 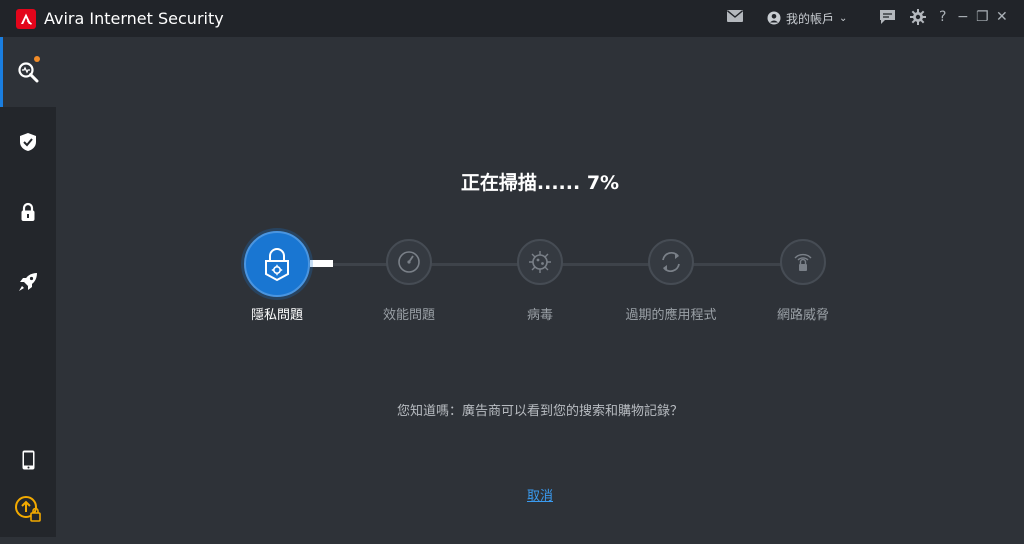 I want to click on app-title: Avira Internet Security, so click(x=134, y=18).